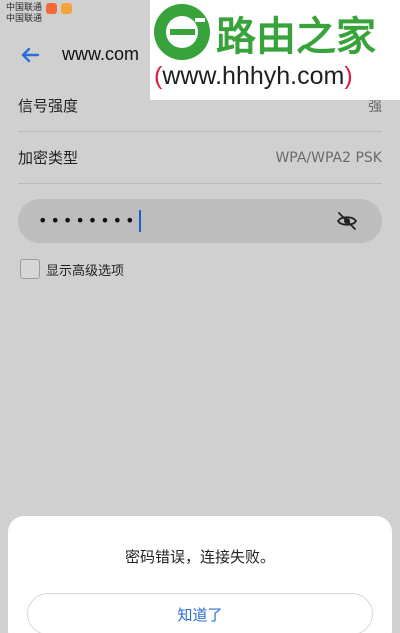 Image resolution: width=400 pixels, height=633 pixels. I want to click on watermark-url-text: www.hhhyh.com, so click(253, 76).